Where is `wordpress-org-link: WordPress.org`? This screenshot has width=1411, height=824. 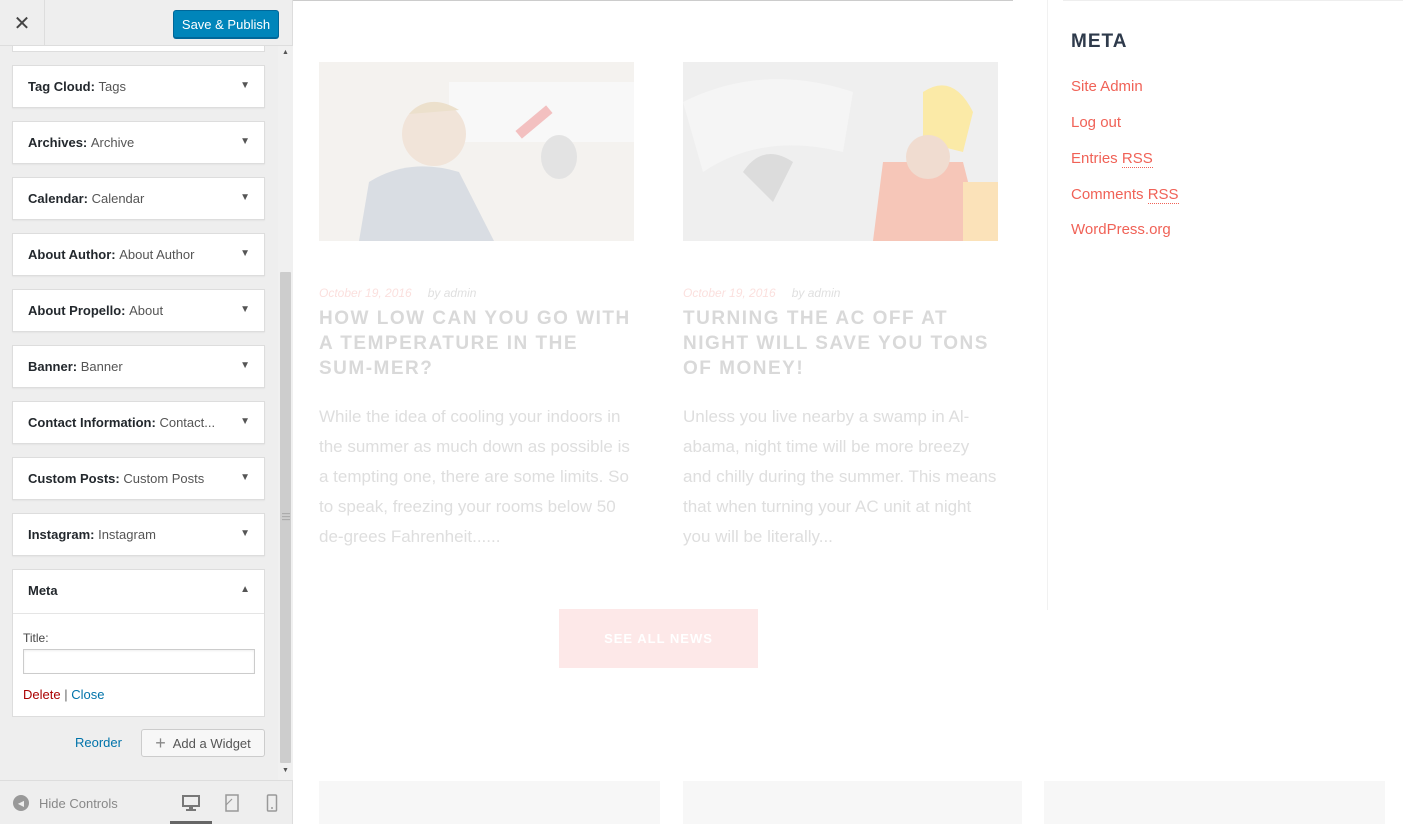
wordpress-org-link: WordPress.org is located at coordinates (1121, 229).